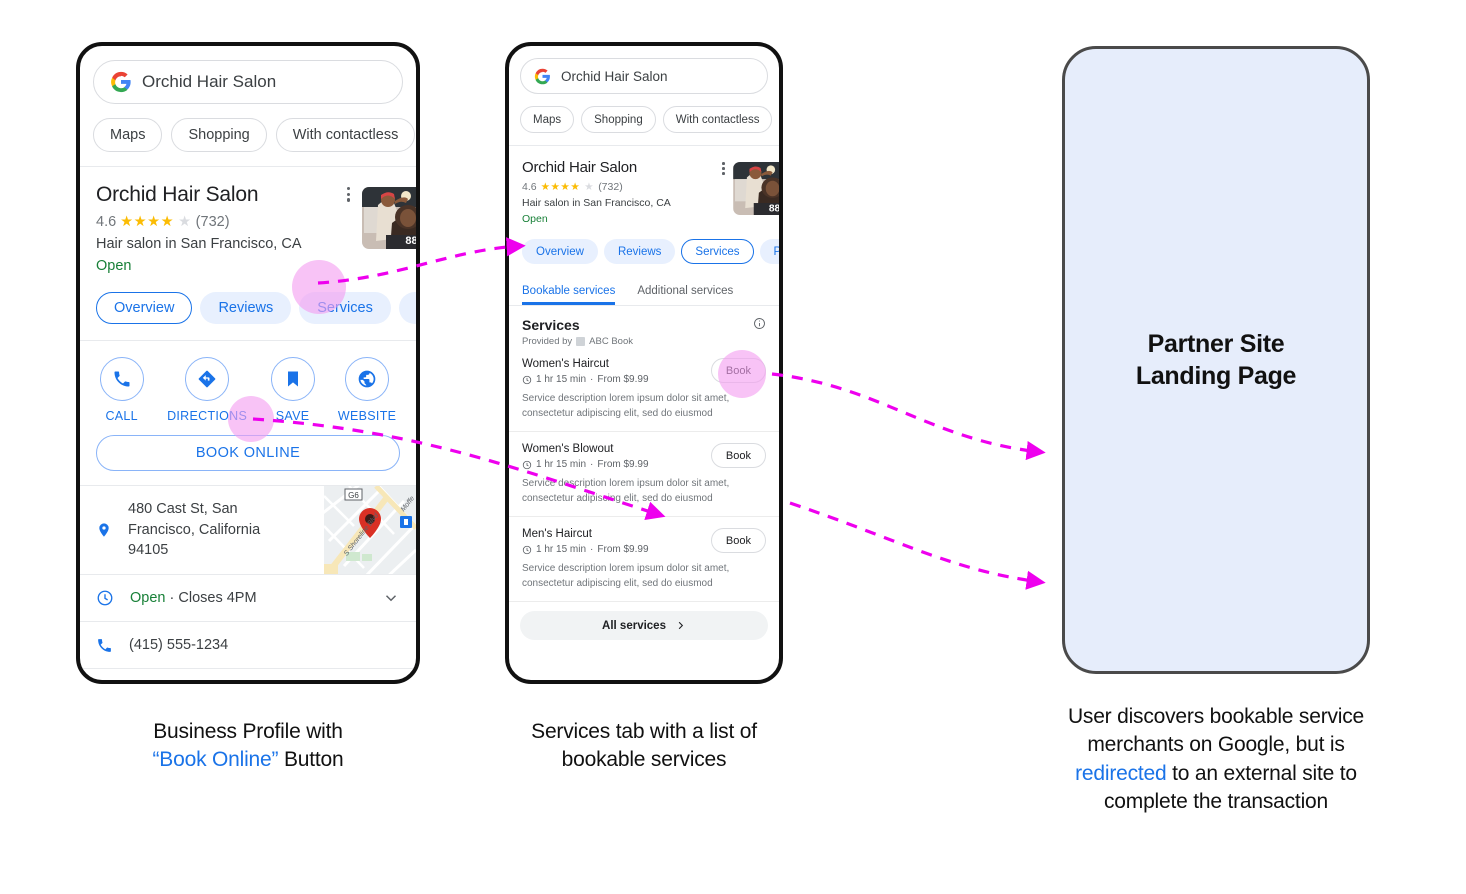  I want to click on caption2-line1: Services tab with a list of, so click(644, 731).